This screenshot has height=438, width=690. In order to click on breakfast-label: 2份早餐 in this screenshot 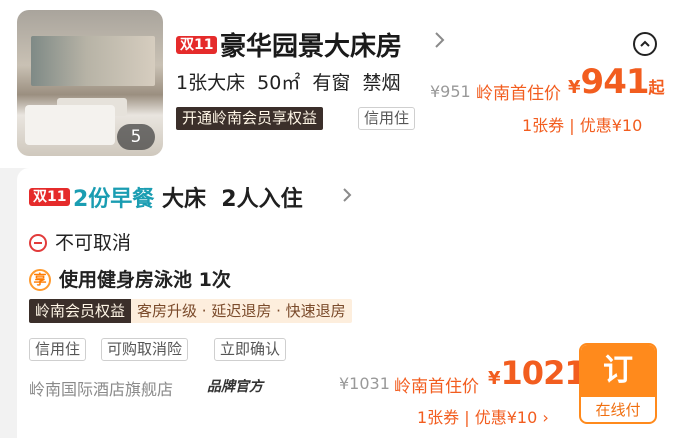, I will do `click(114, 199)`.